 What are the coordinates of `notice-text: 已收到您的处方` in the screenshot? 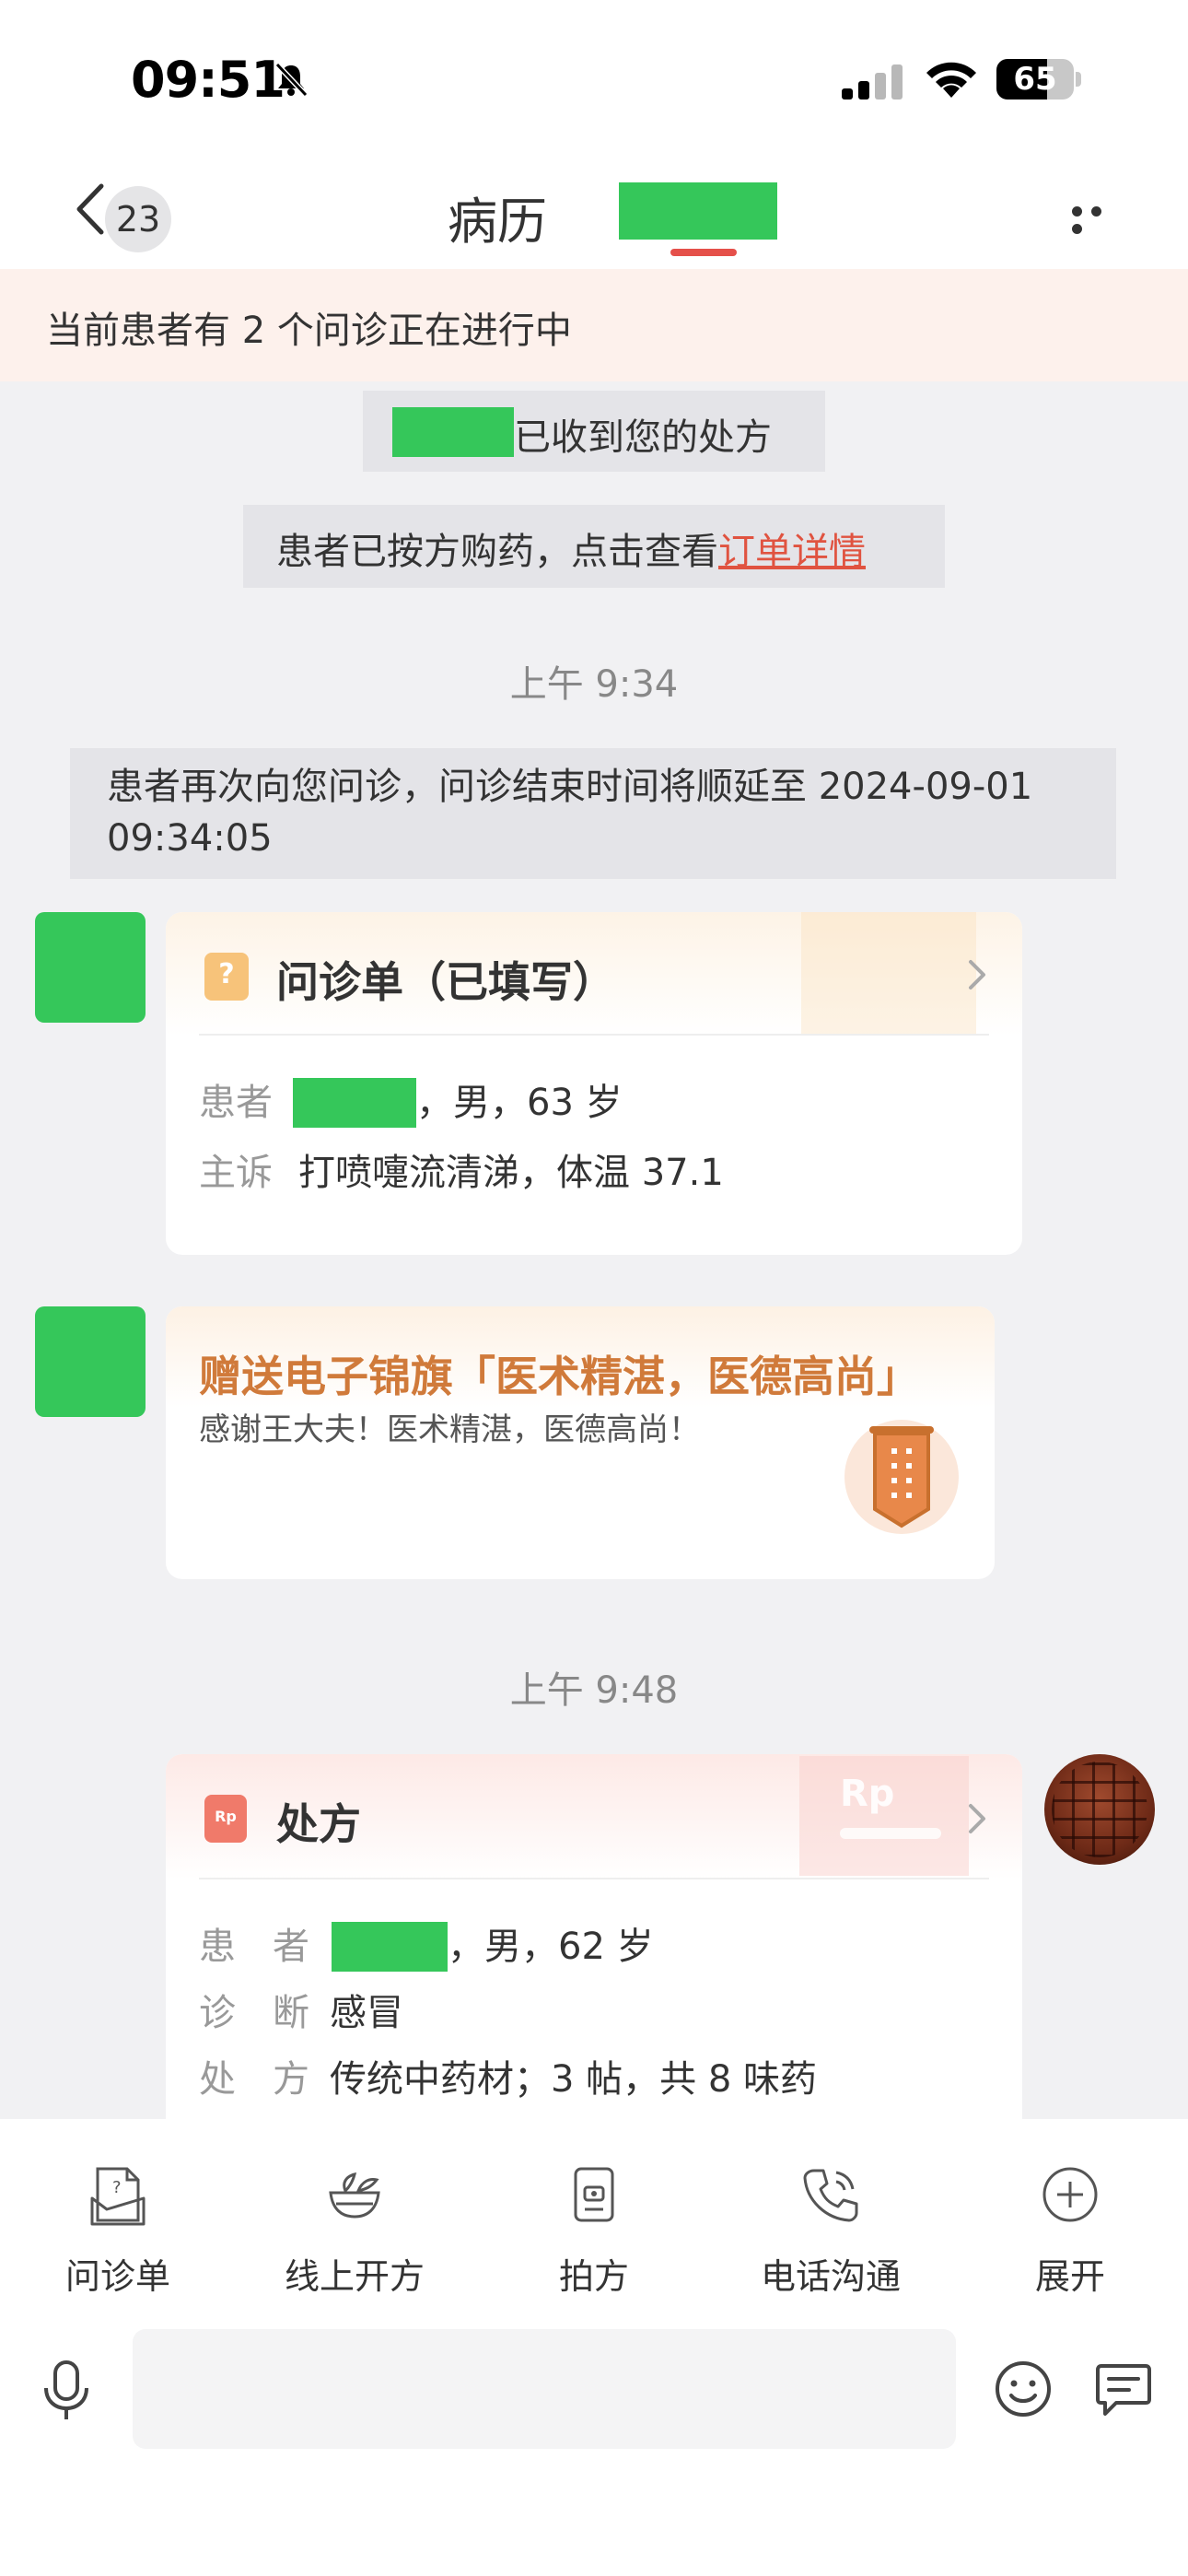 It's located at (643, 437).